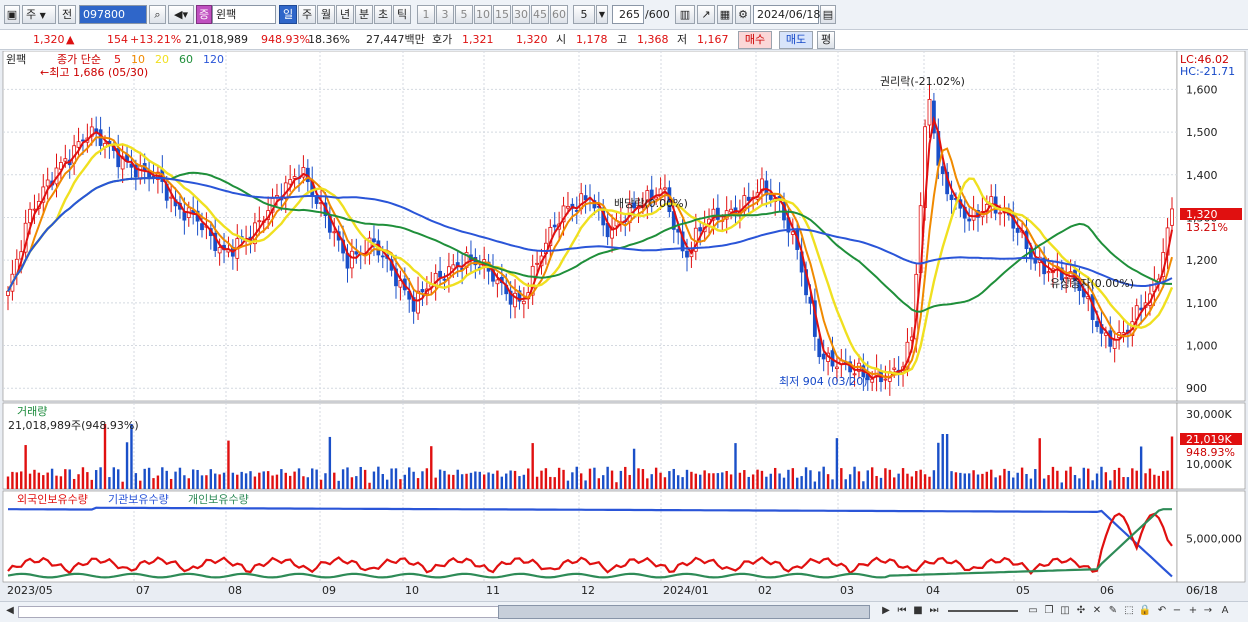 This screenshot has height=622, width=1248. What do you see at coordinates (383, 14) in the screenshot?
I see `period-button: 초` at bounding box center [383, 14].